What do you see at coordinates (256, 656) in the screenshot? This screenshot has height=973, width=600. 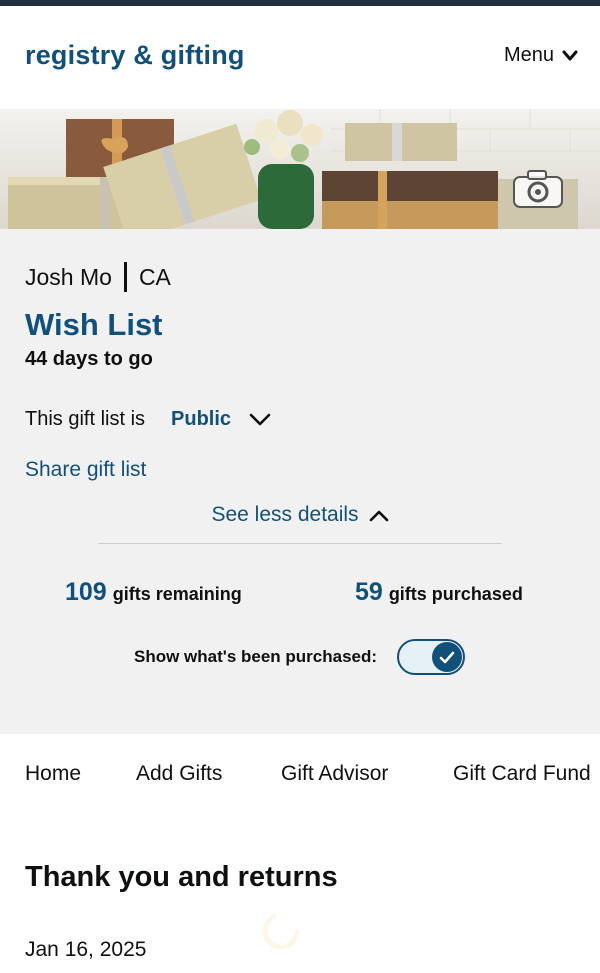 I see `show-purchased-label: Show what's been purchased:` at bounding box center [256, 656].